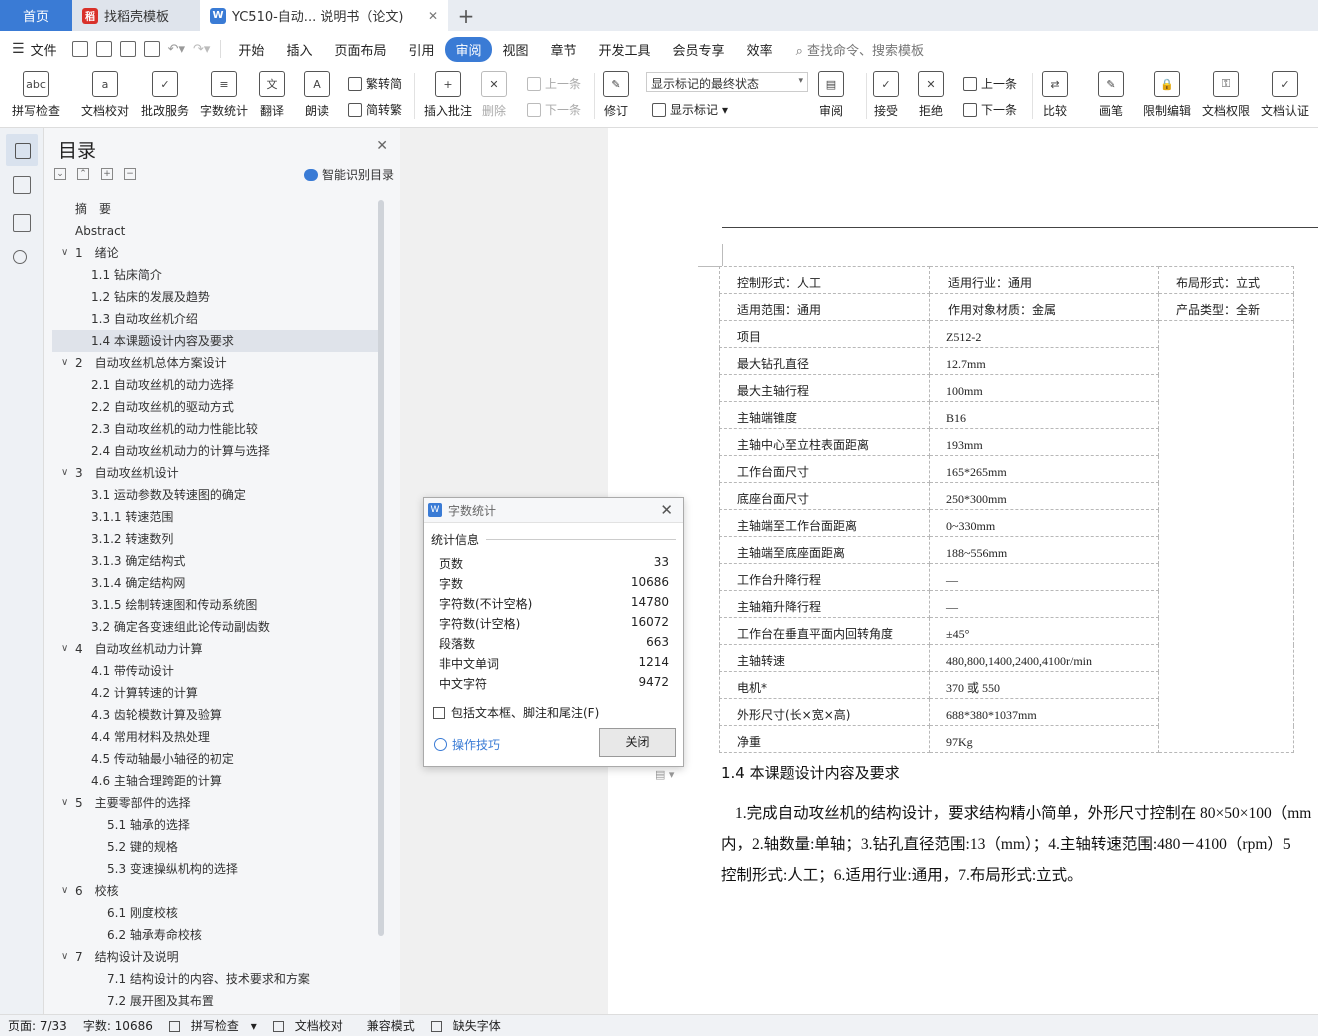  I want to click on prev-comment-button: 上一条, so click(554, 83).